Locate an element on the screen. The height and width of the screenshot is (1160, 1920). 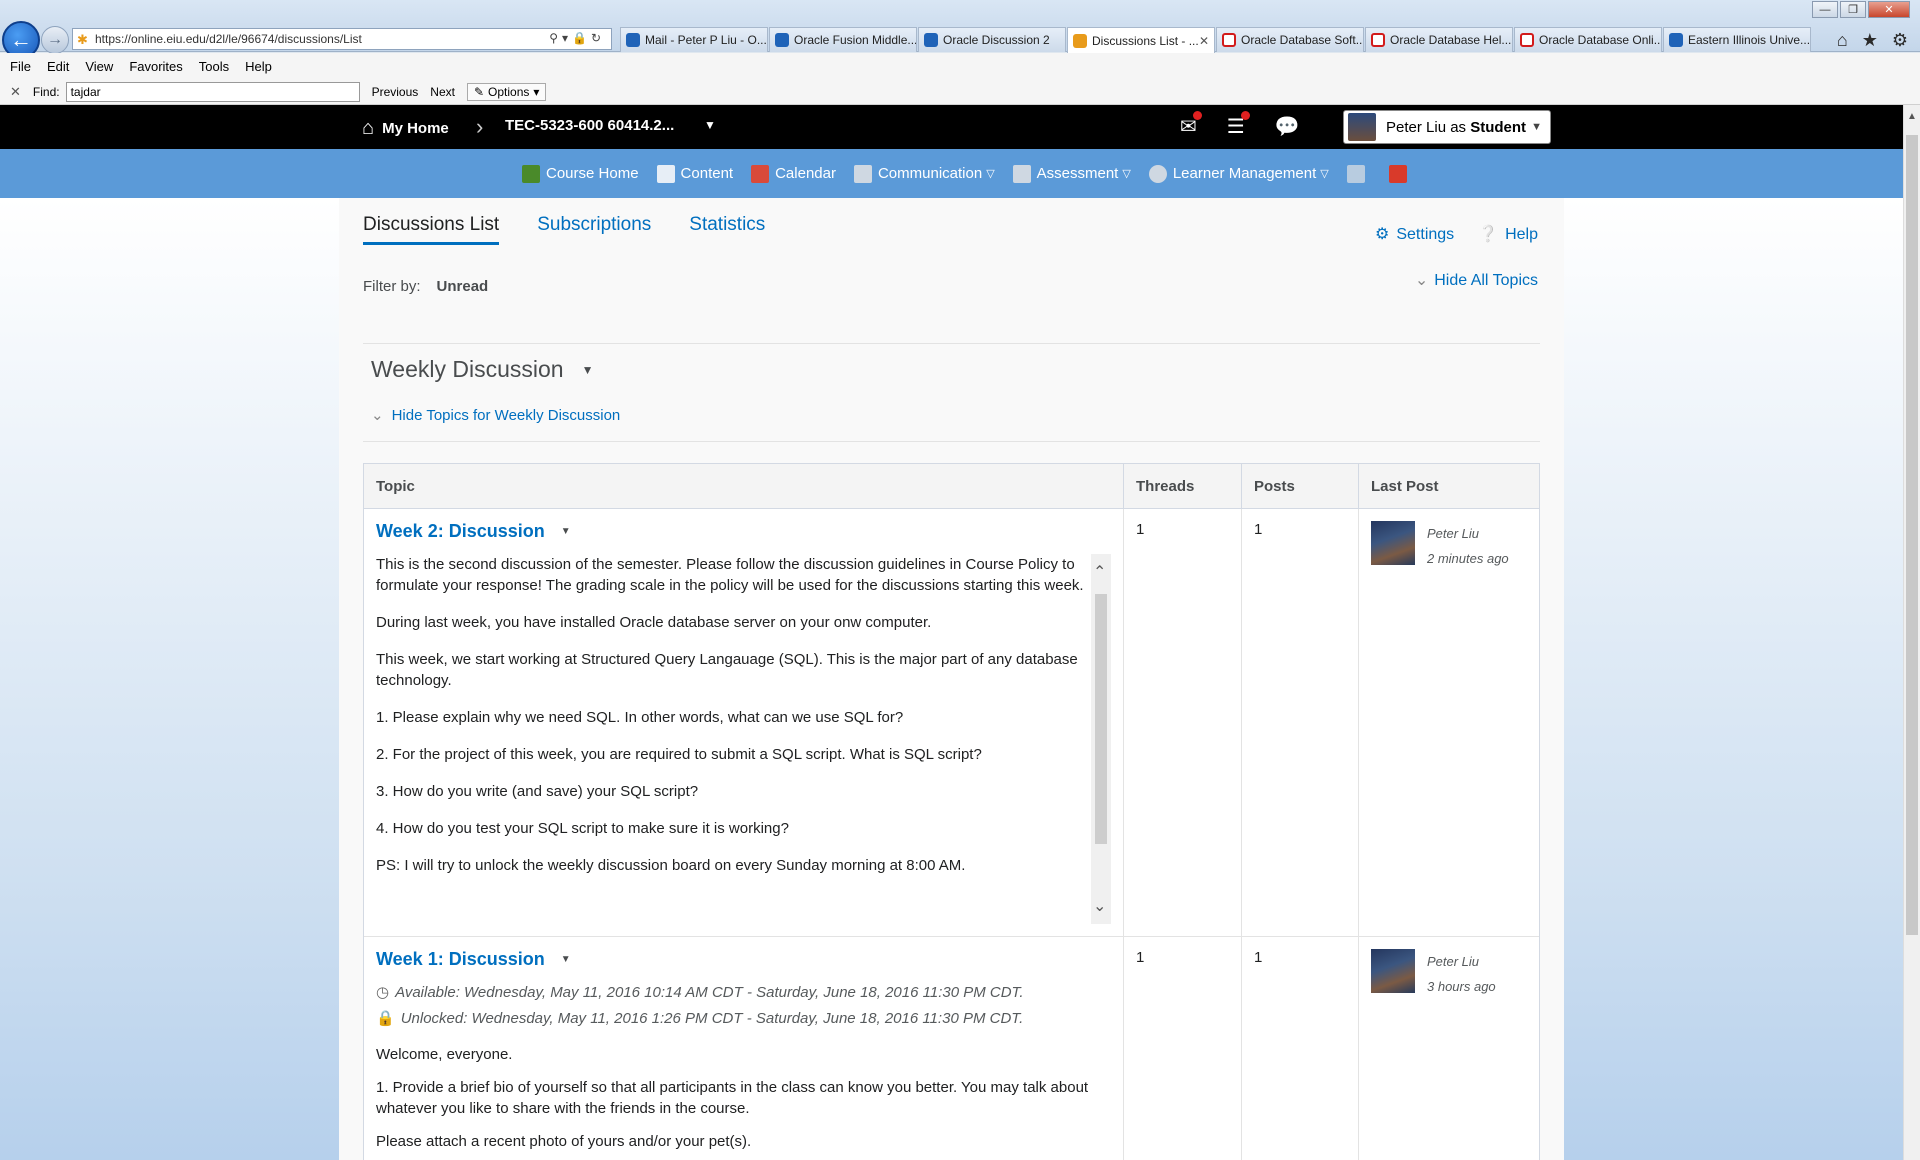
hide-all-topics-link: ⌄ Hide All Topics is located at coordinates (1476, 280).